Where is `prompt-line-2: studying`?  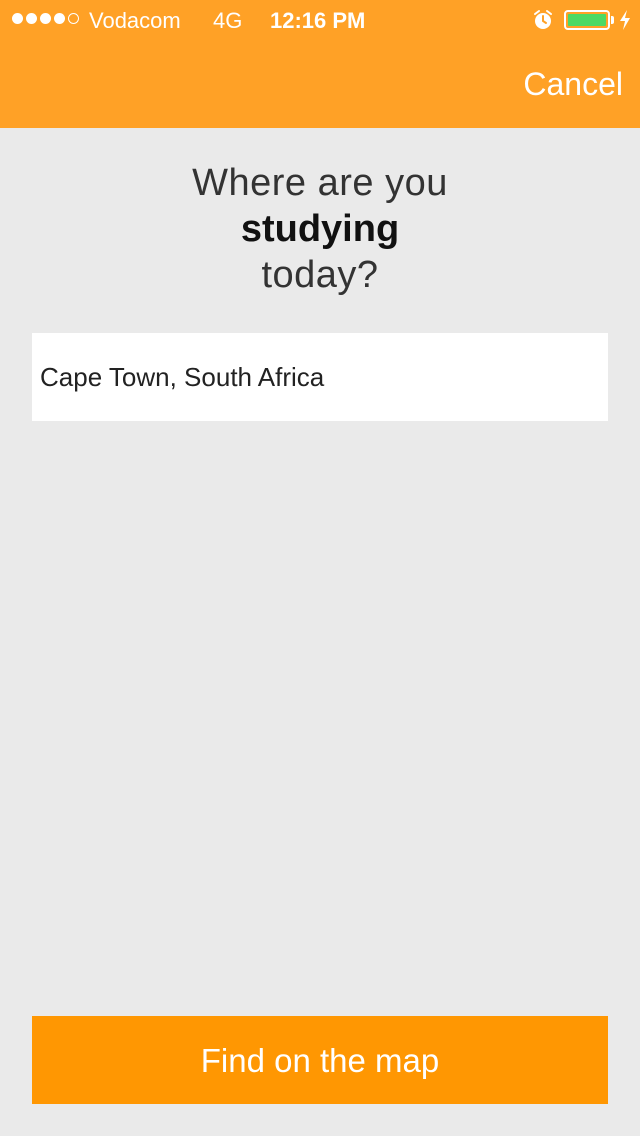 prompt-line-2: studying is located at coordinates (320, 229).